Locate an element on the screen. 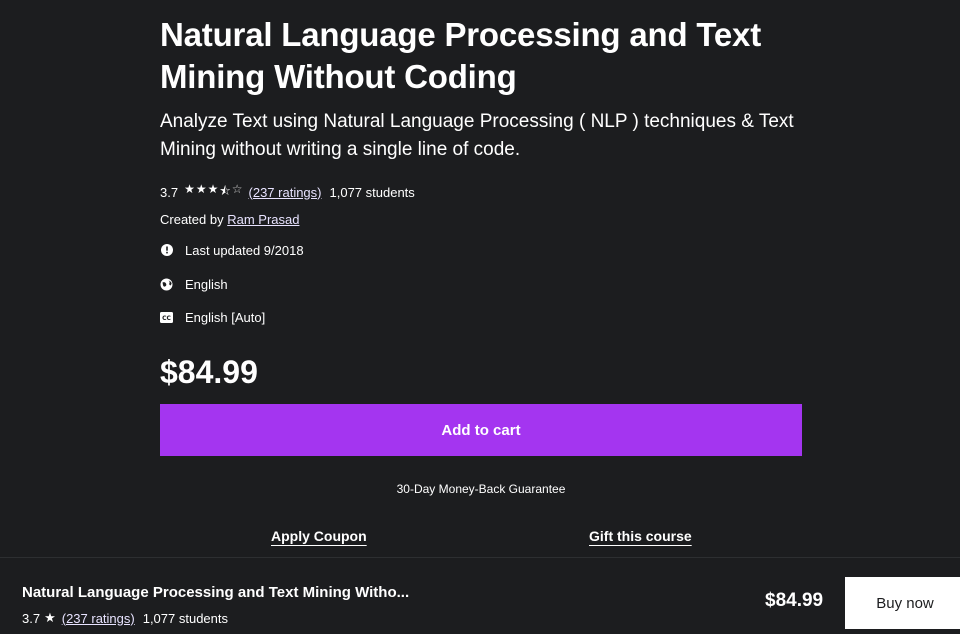 This screenshot has height=634, width=960. instructor-link: Ram Prasad is located at coordinates (263, 219).